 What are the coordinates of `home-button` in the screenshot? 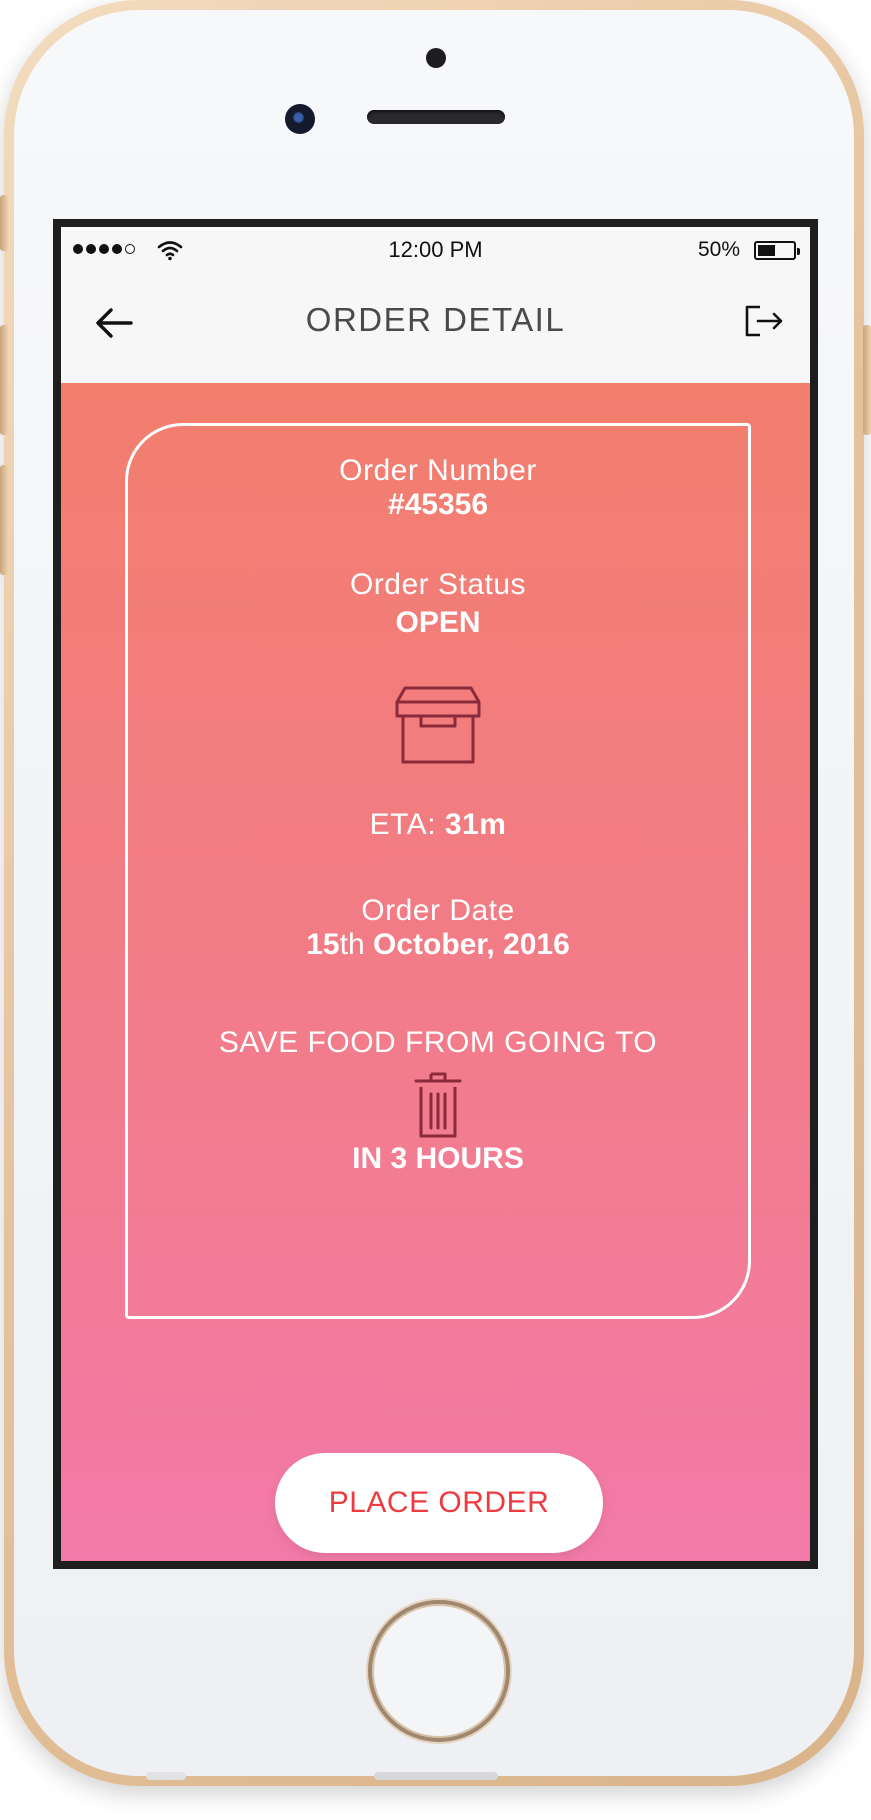 It's located at (439, 1671).